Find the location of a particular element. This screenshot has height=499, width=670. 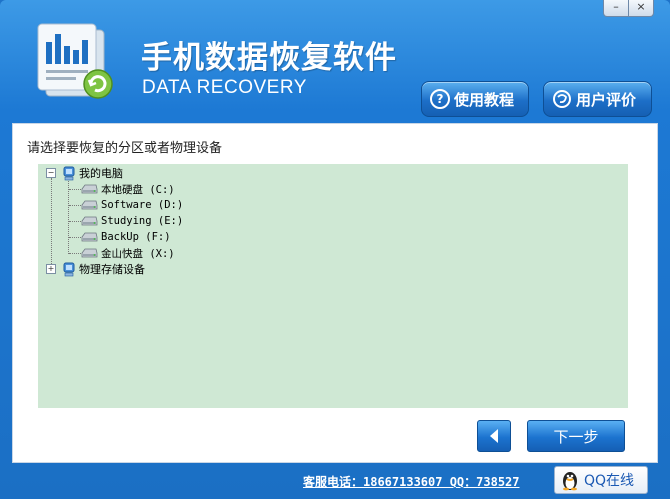

tree-node-drive: 金山快盘 (X:) is located at coordinates (128, 253).